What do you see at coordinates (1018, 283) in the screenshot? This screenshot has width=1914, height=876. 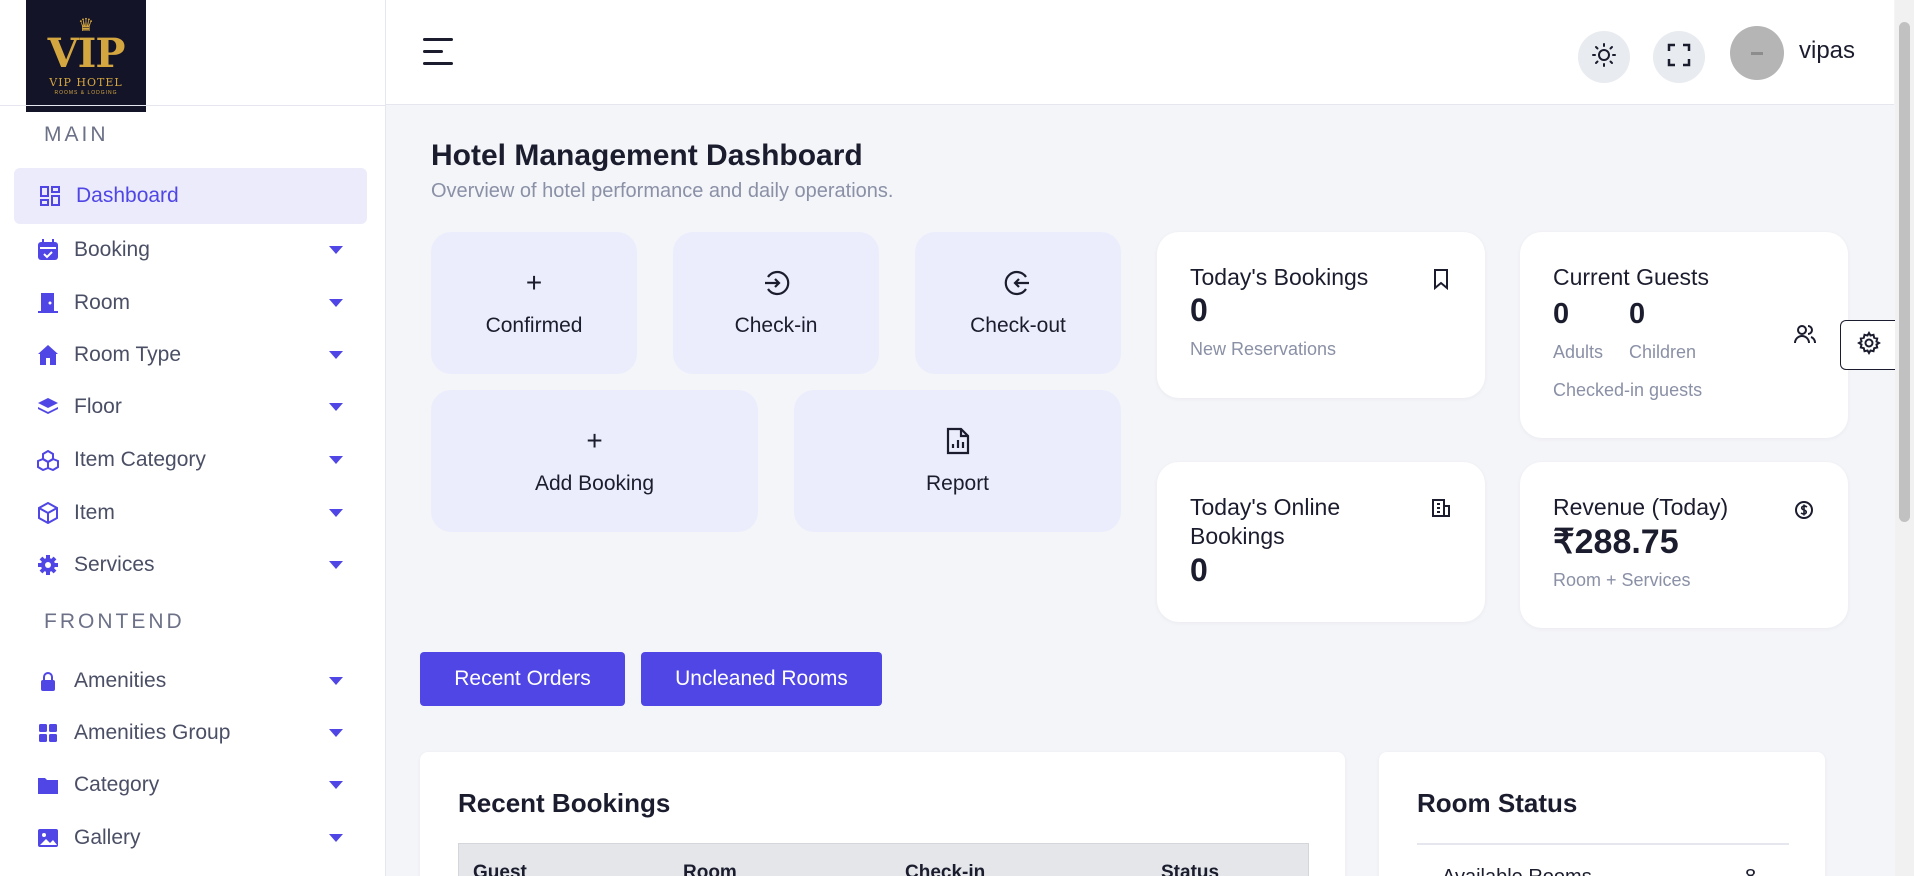 I see `logout-icon` at bounding box center [1018, 283].